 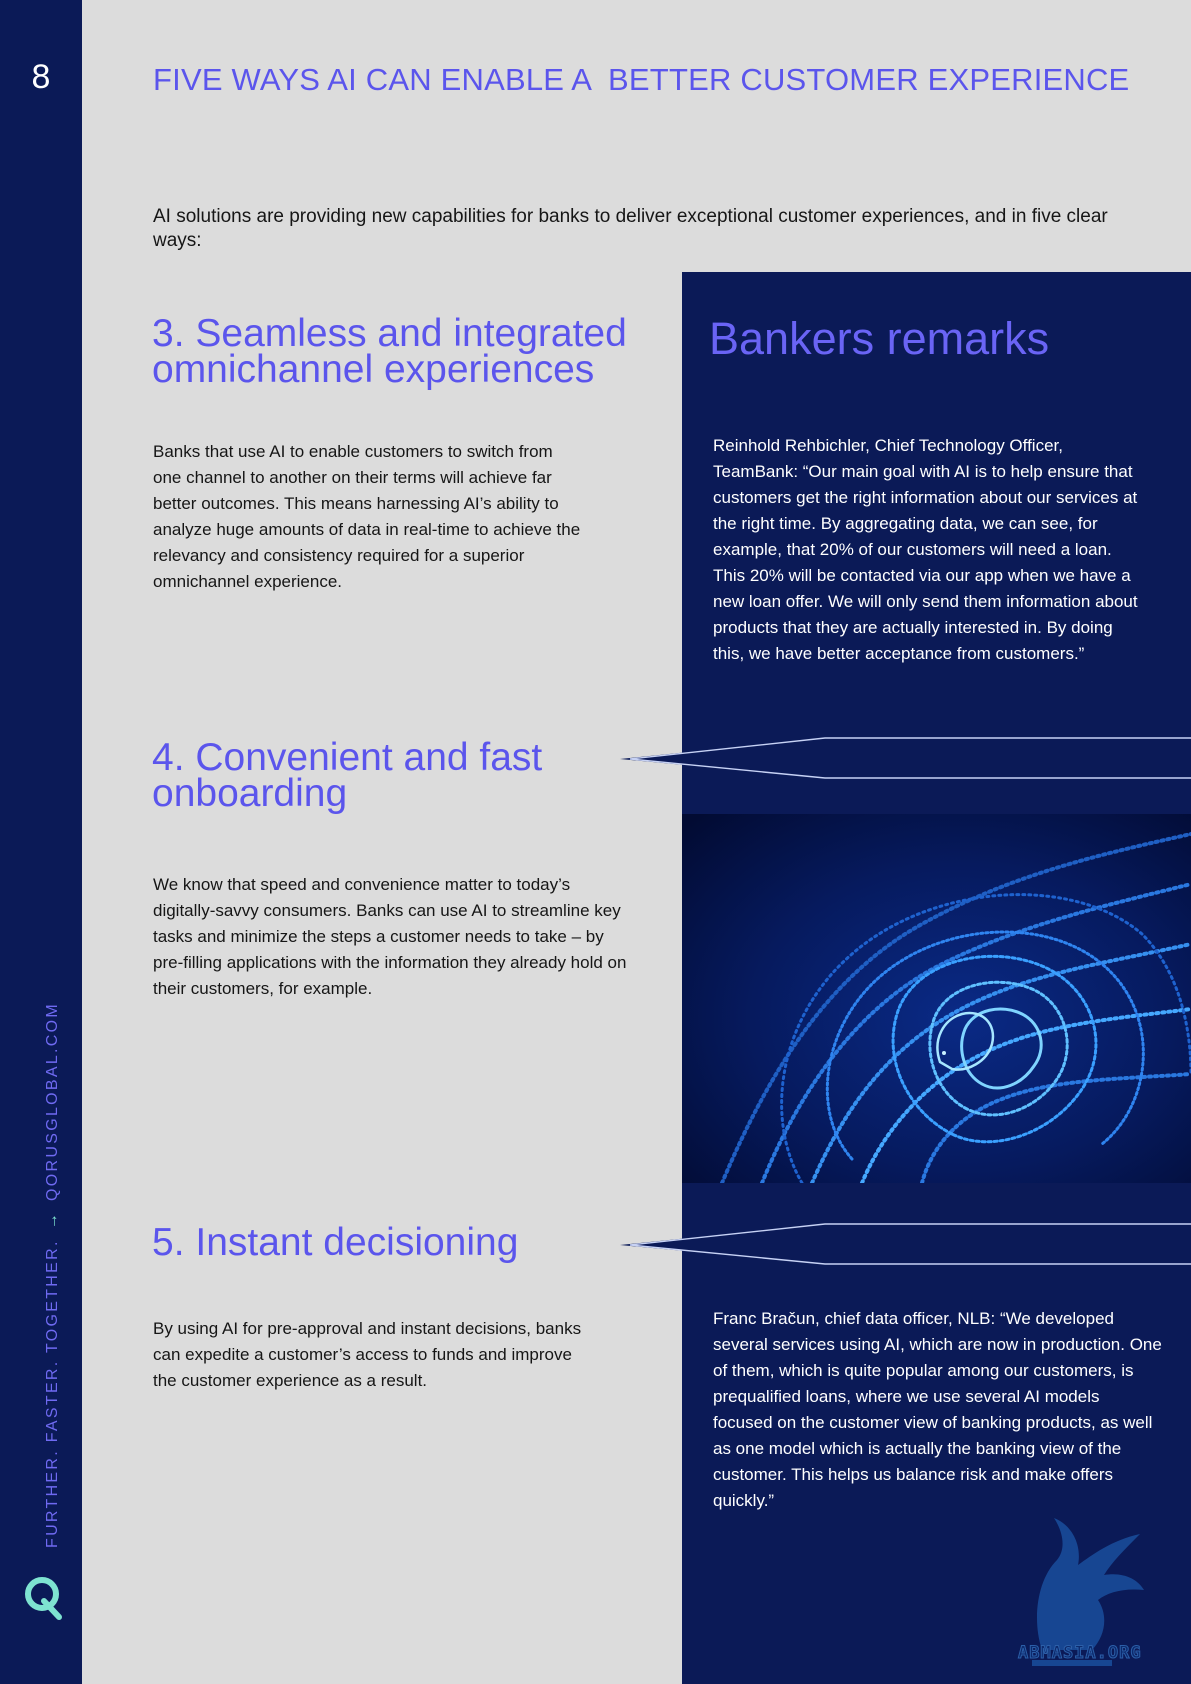 I want to click on watermark-text: ABMASIA.ORG, so click(x=1080, y=1653).